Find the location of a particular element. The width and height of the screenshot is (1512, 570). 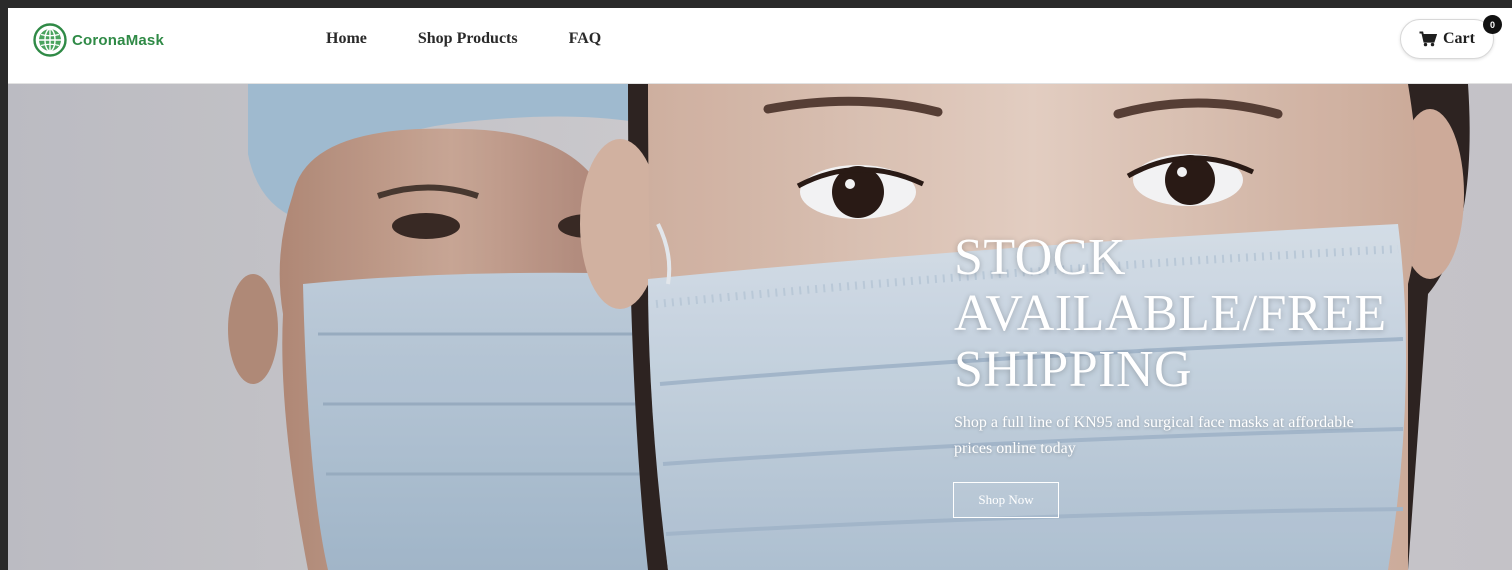

cart-count-badge: 0 is located at coordinates (1492, 24).